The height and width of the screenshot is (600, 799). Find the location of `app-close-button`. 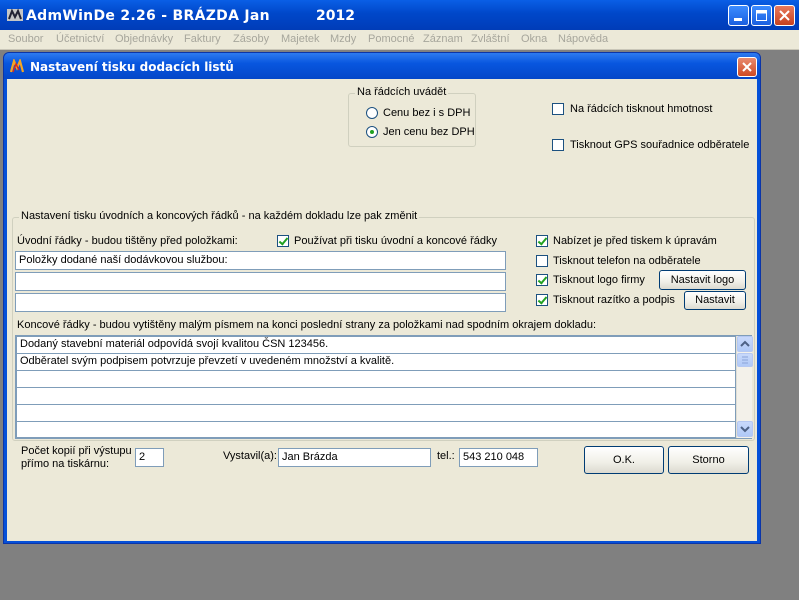

app-close-button is located at coordinates (784, 15).